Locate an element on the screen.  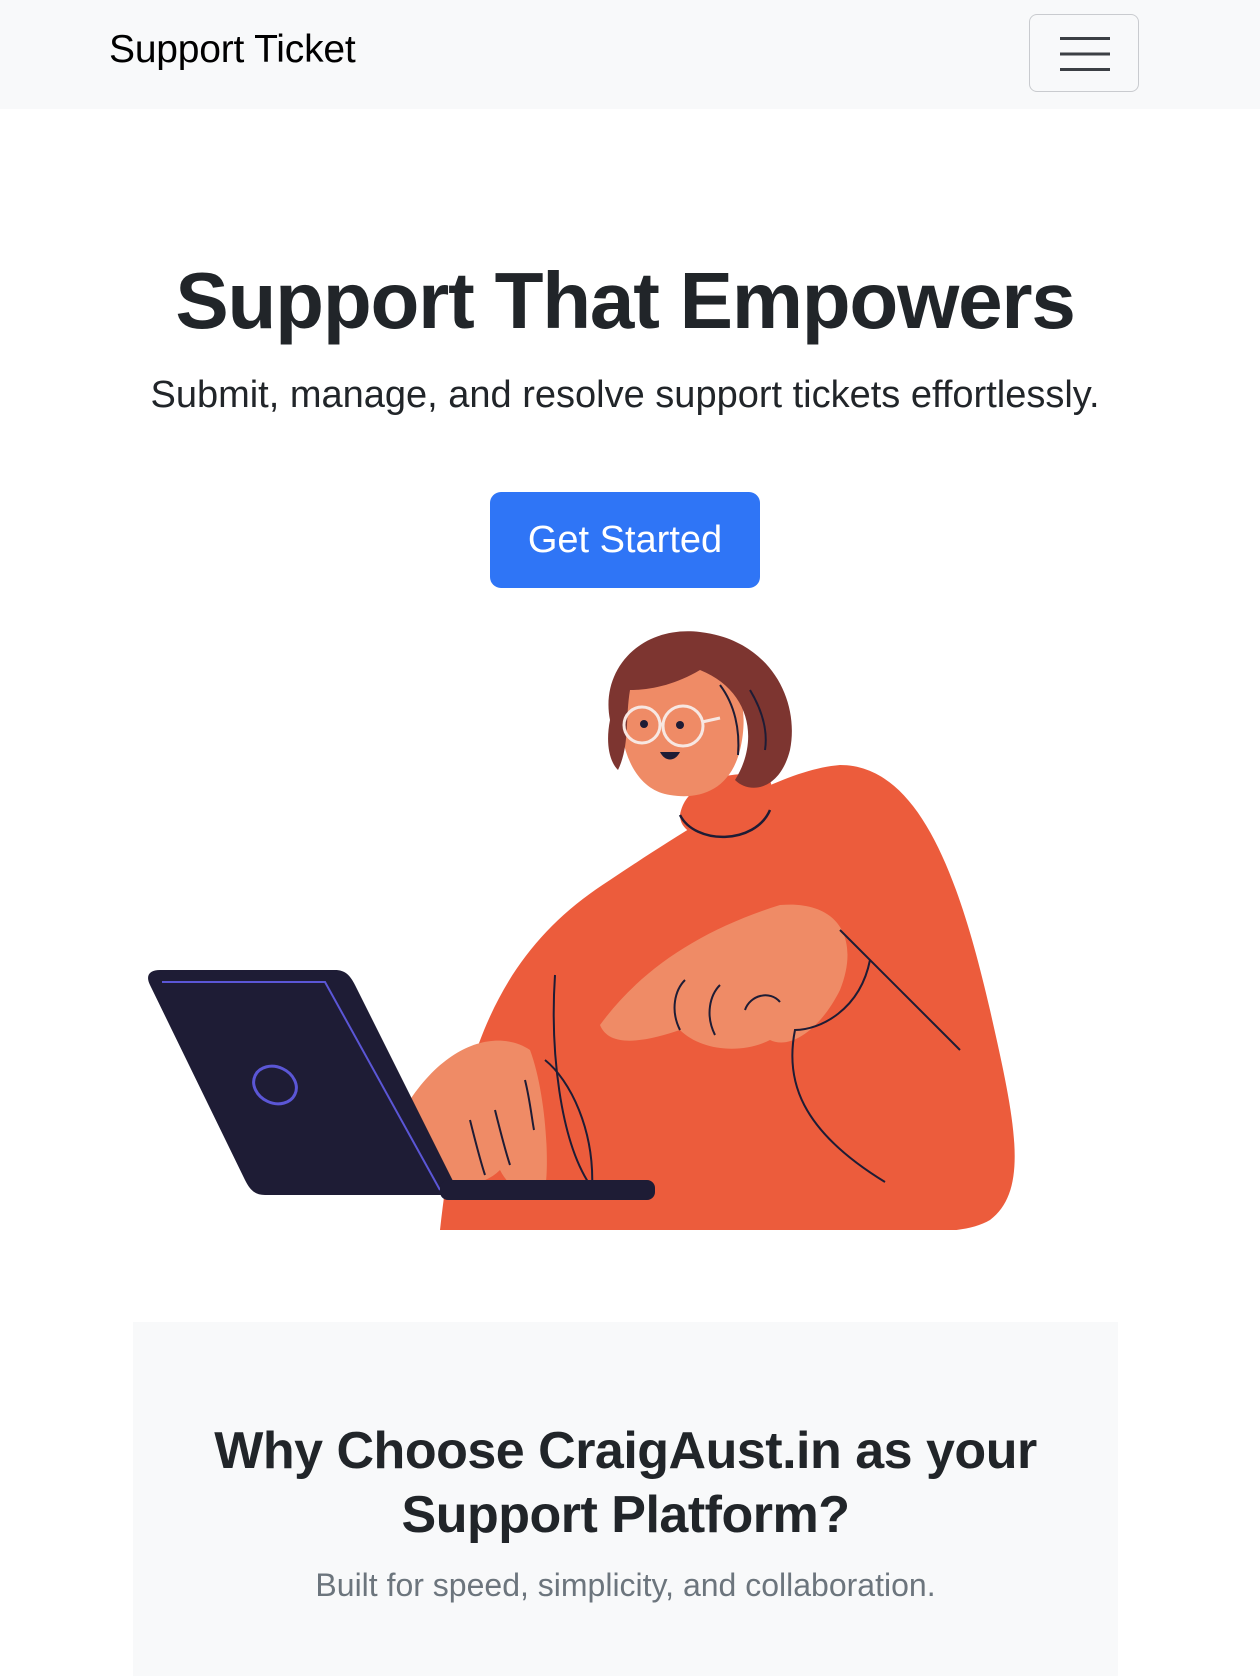
features-title-line1: Why Choose CraigAust.in as your is located at coordinates (625, 1451).